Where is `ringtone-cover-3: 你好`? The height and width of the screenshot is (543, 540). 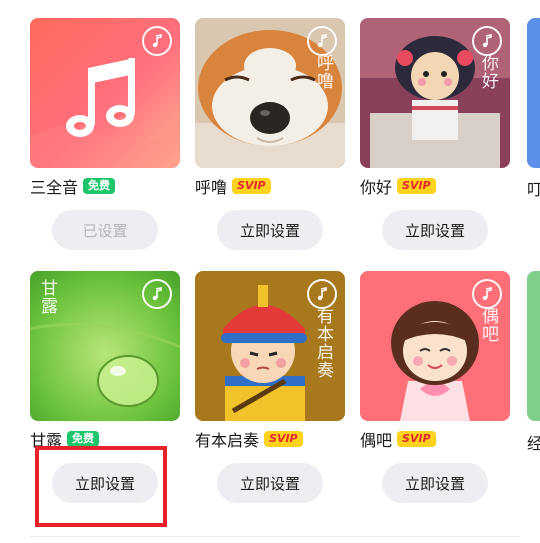
ringtone-cover-3: 你好 is located at coordinates (435, 93).